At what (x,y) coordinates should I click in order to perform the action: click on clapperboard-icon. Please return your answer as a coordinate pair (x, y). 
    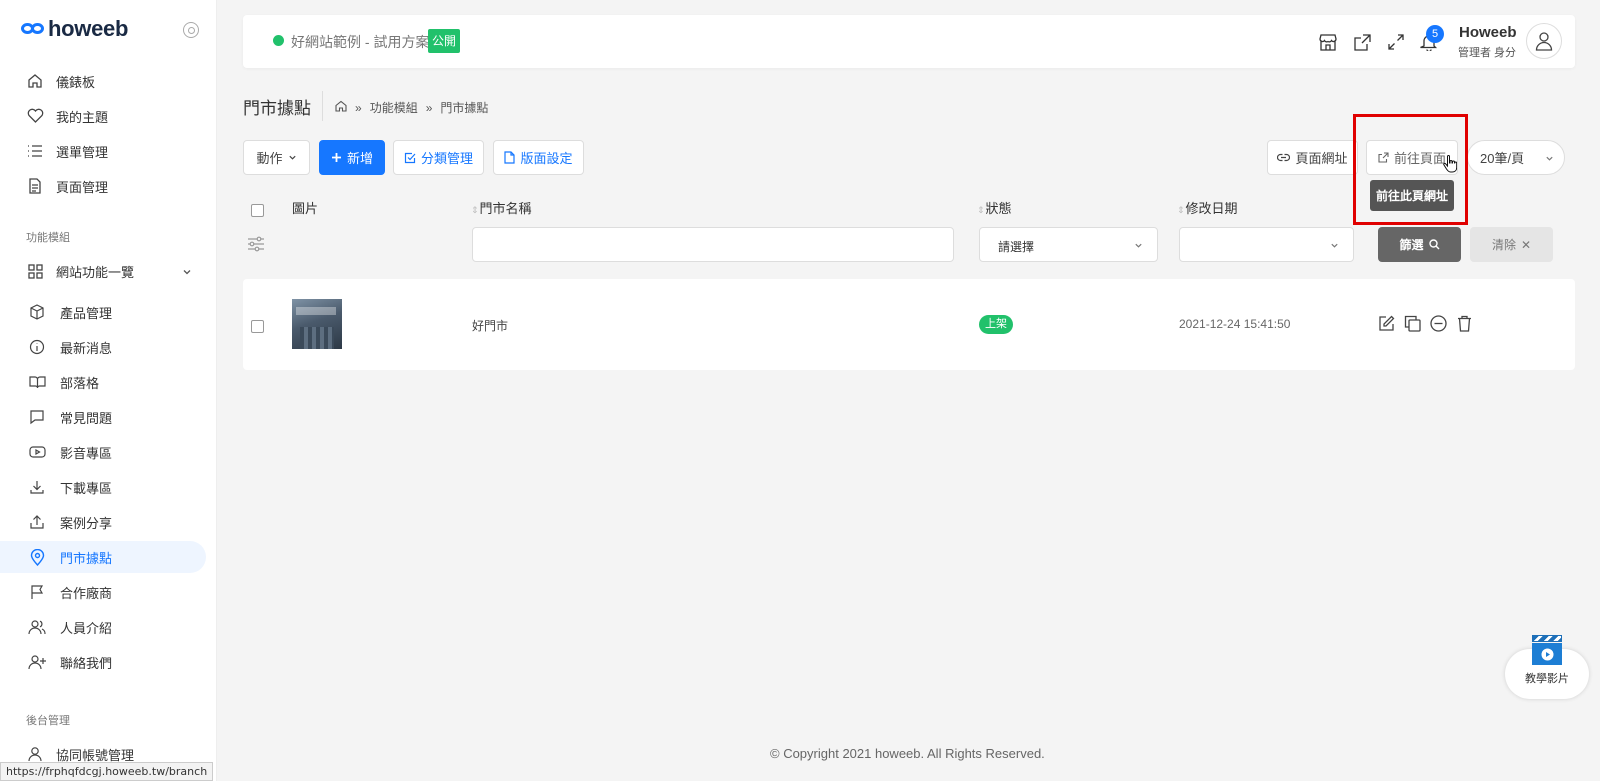
    Looking at the image, I should click on (1547, 650).